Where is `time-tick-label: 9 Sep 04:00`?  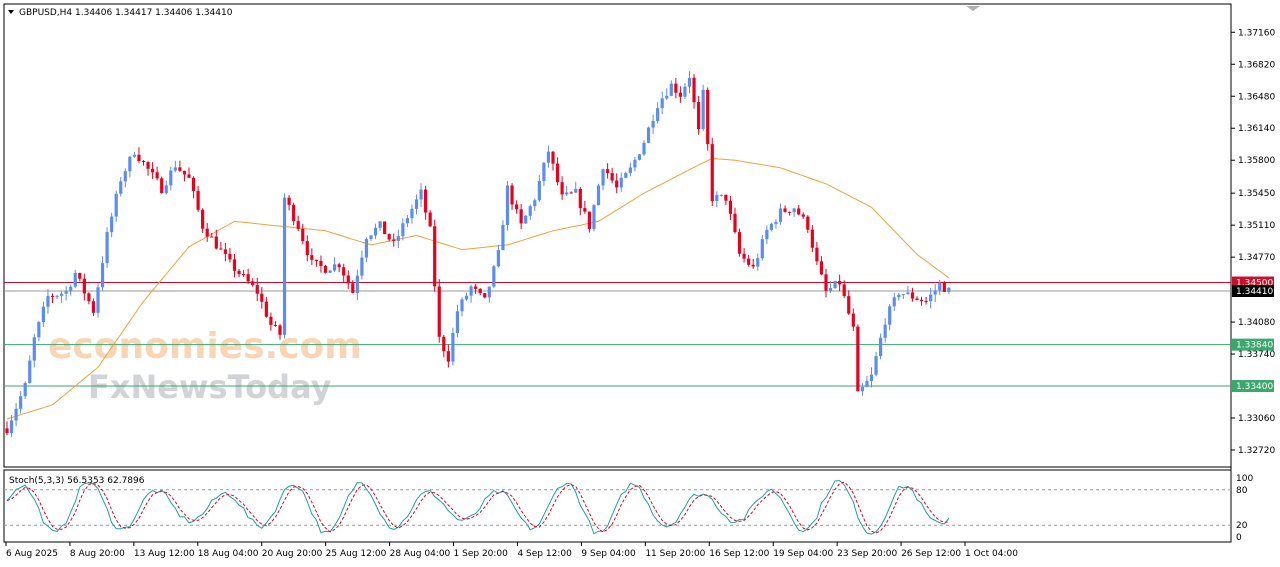
time-tick-label: 9 Sep 04:00 is located at coordinates (608, 554).